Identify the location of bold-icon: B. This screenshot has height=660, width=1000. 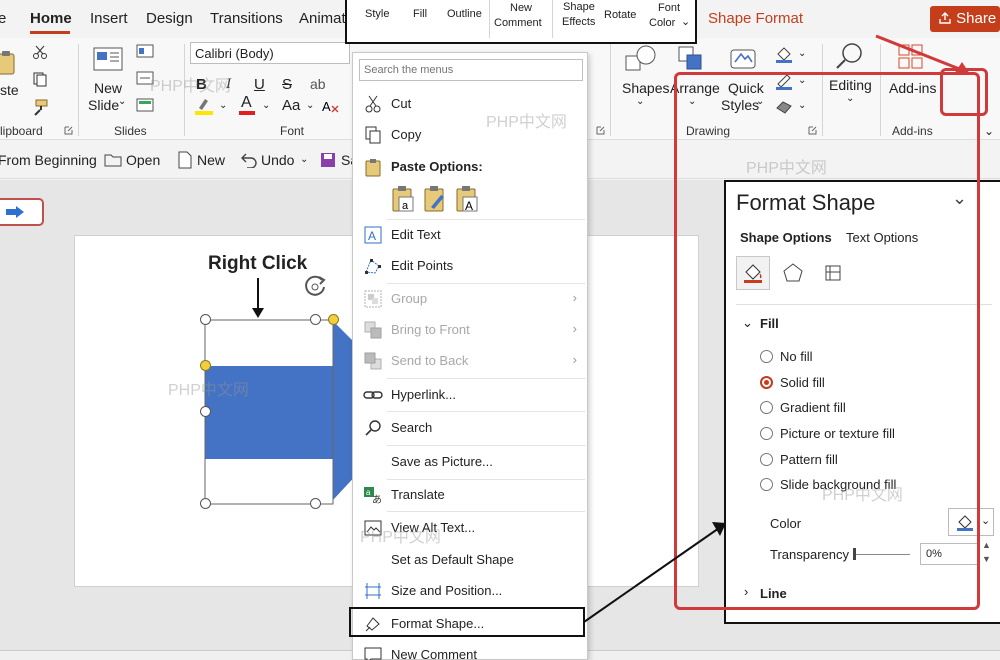
(201, 84).